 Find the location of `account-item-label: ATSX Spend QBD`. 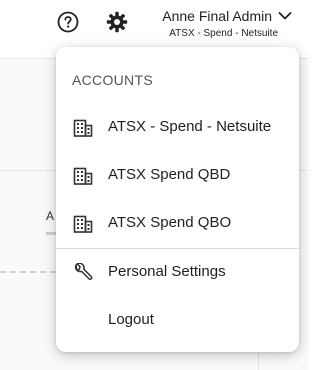

account-item-label: ATSX Spend QBD is located at coordinates (169, 174).